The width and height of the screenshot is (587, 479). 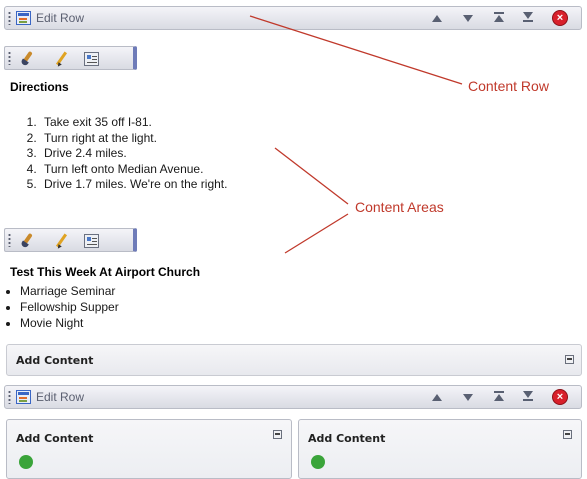 What do you see at coordinates (316, 233) in the screenshot?
I see `callout-line-content-areas-bottom` at bounding box center [316, 233].